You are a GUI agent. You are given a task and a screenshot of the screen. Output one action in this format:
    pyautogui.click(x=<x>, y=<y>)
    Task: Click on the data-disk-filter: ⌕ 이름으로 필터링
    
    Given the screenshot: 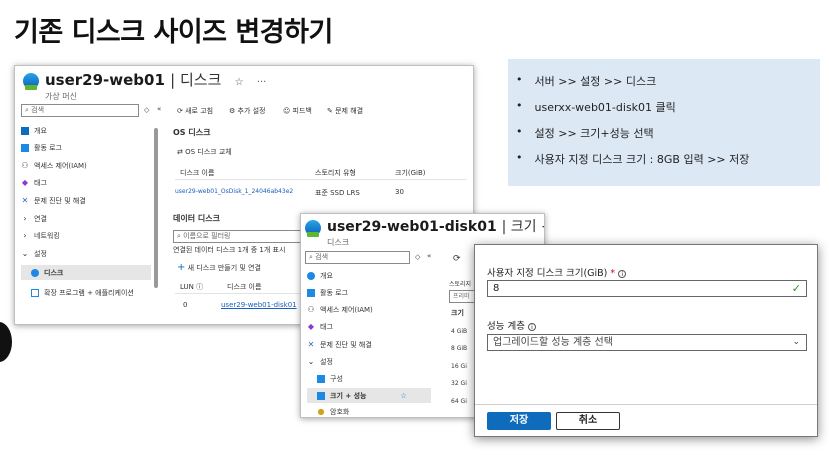 What is the action you would take?
    pyautogui.click(x=238, y=236)
    